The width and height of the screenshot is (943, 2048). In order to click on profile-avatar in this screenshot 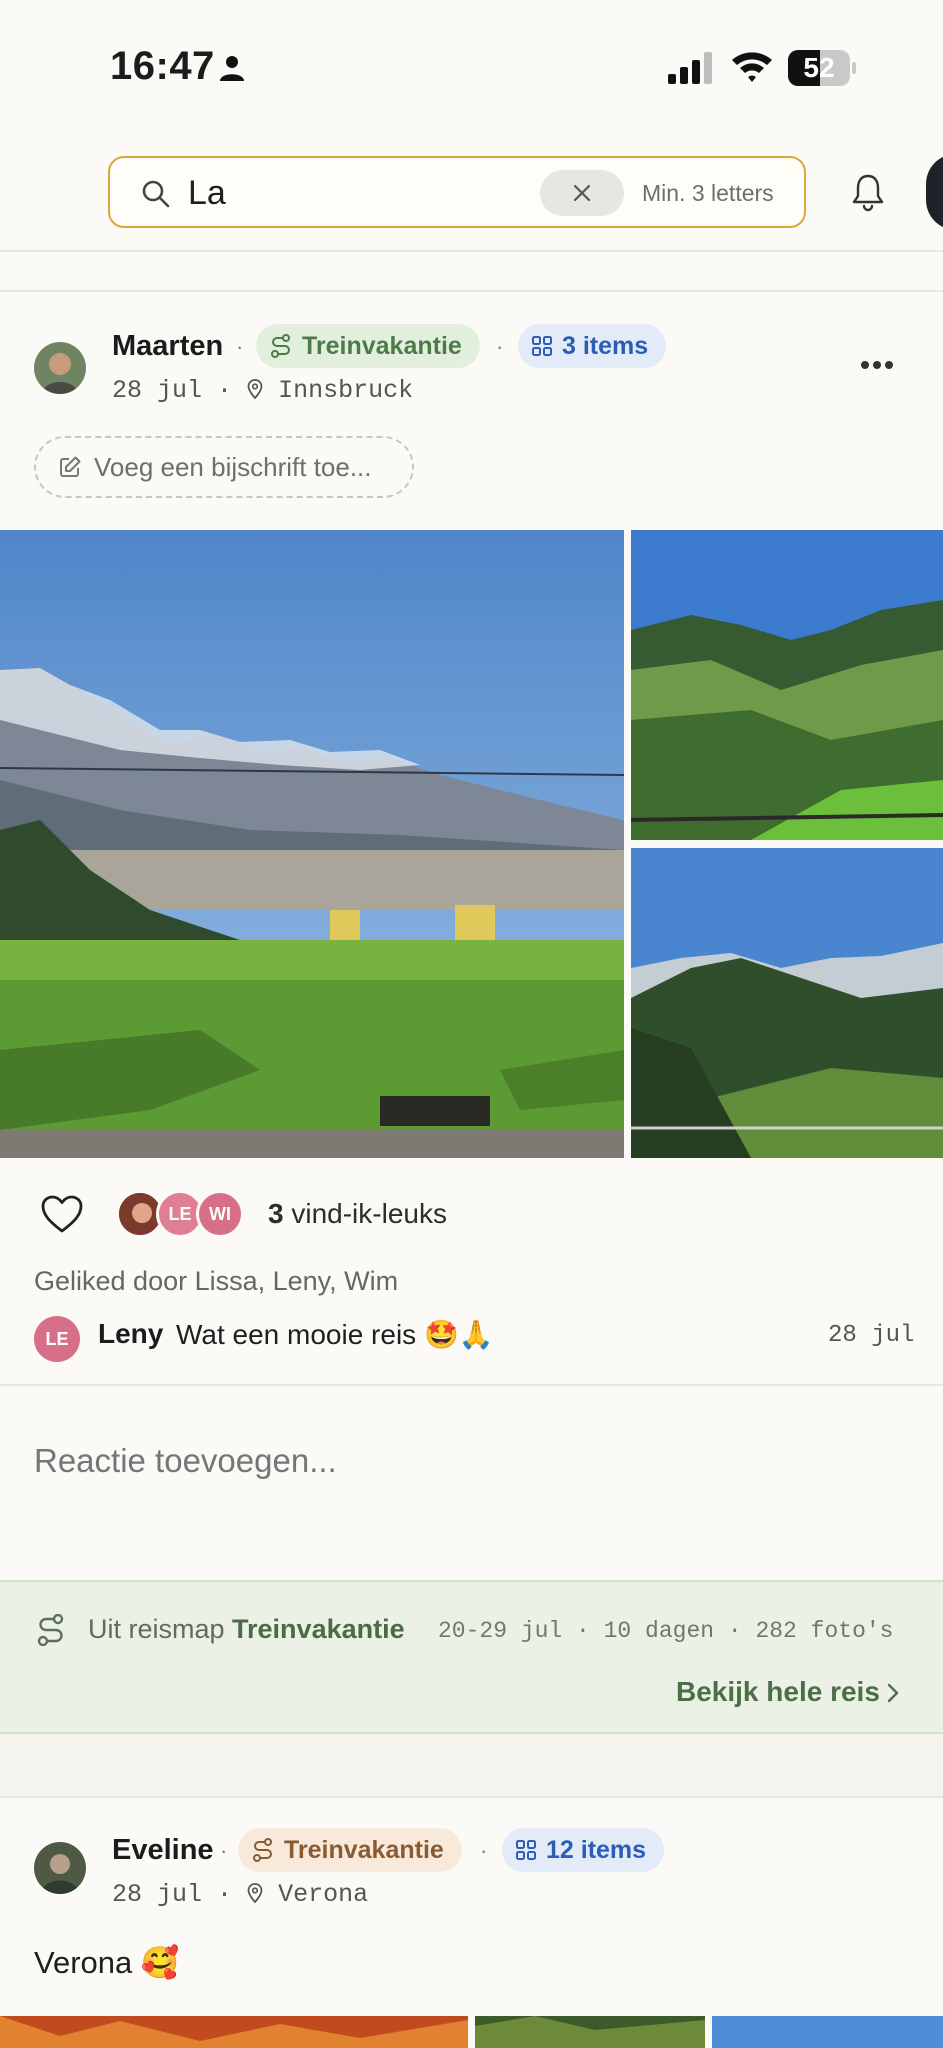, I will do `click(934, 192)`.